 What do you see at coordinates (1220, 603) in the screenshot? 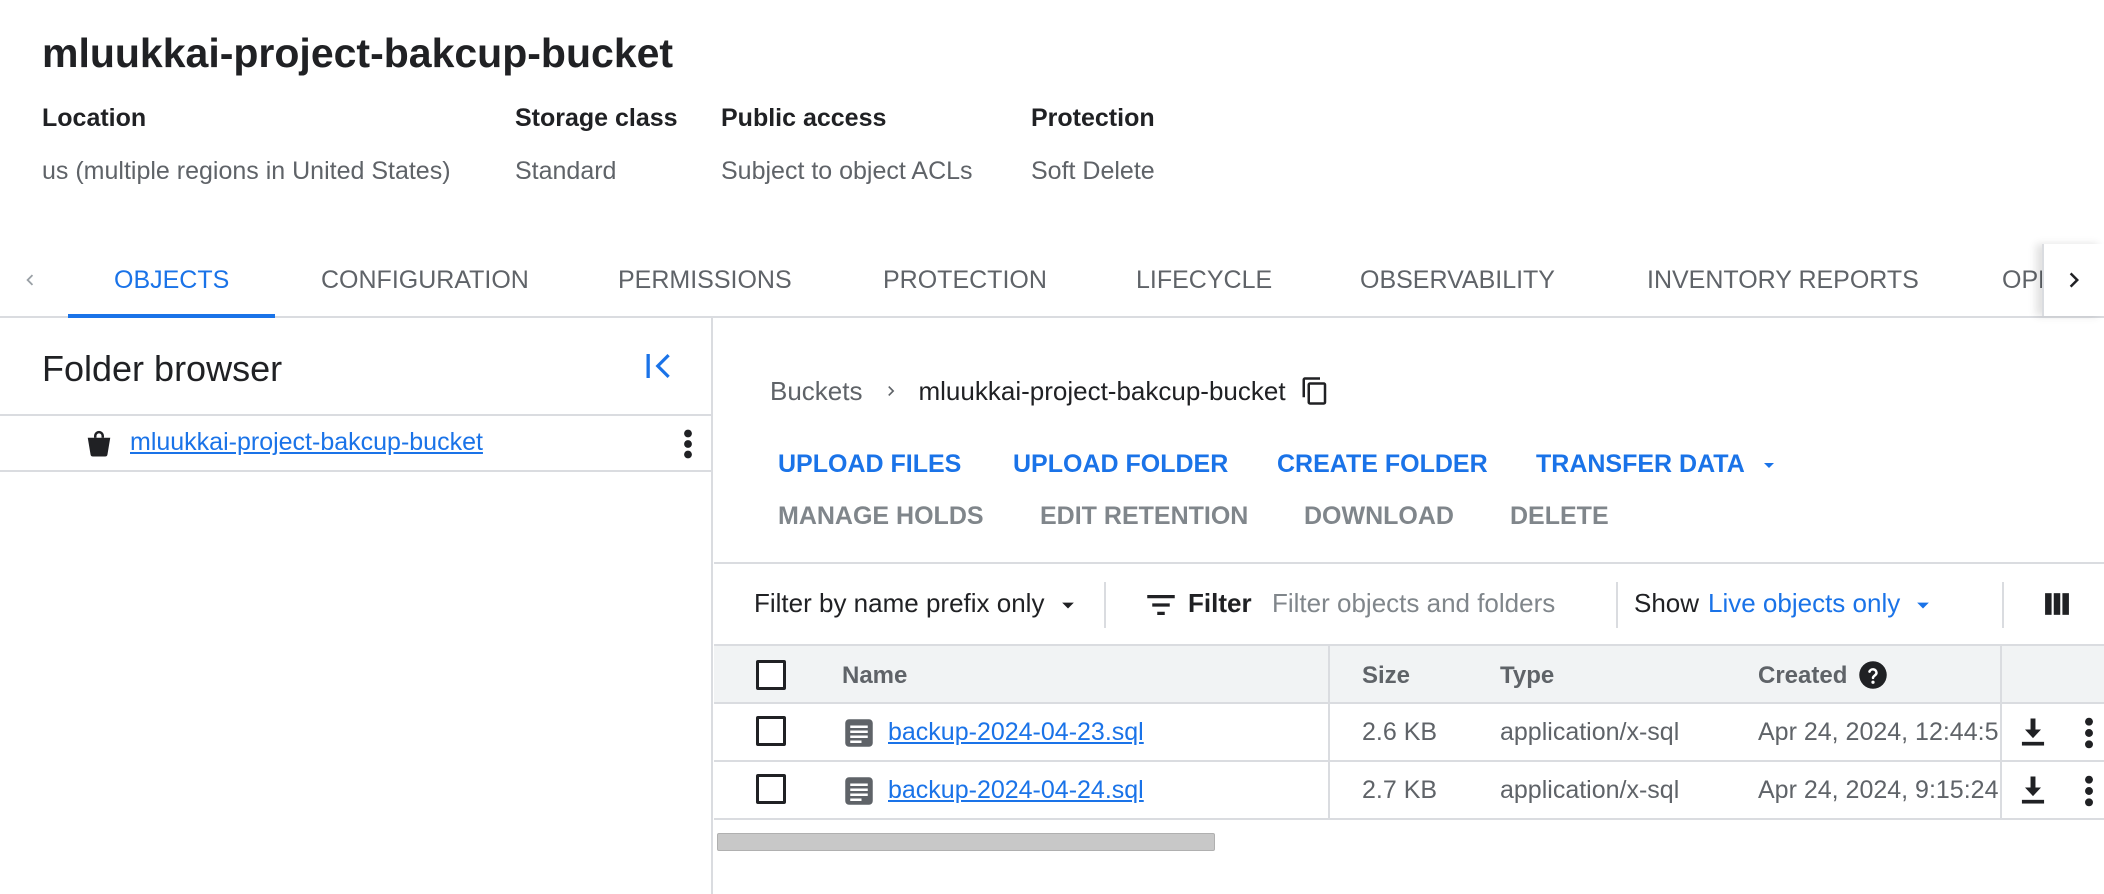
I see `filter-label: Filter` at bounding box center [1220, 603].